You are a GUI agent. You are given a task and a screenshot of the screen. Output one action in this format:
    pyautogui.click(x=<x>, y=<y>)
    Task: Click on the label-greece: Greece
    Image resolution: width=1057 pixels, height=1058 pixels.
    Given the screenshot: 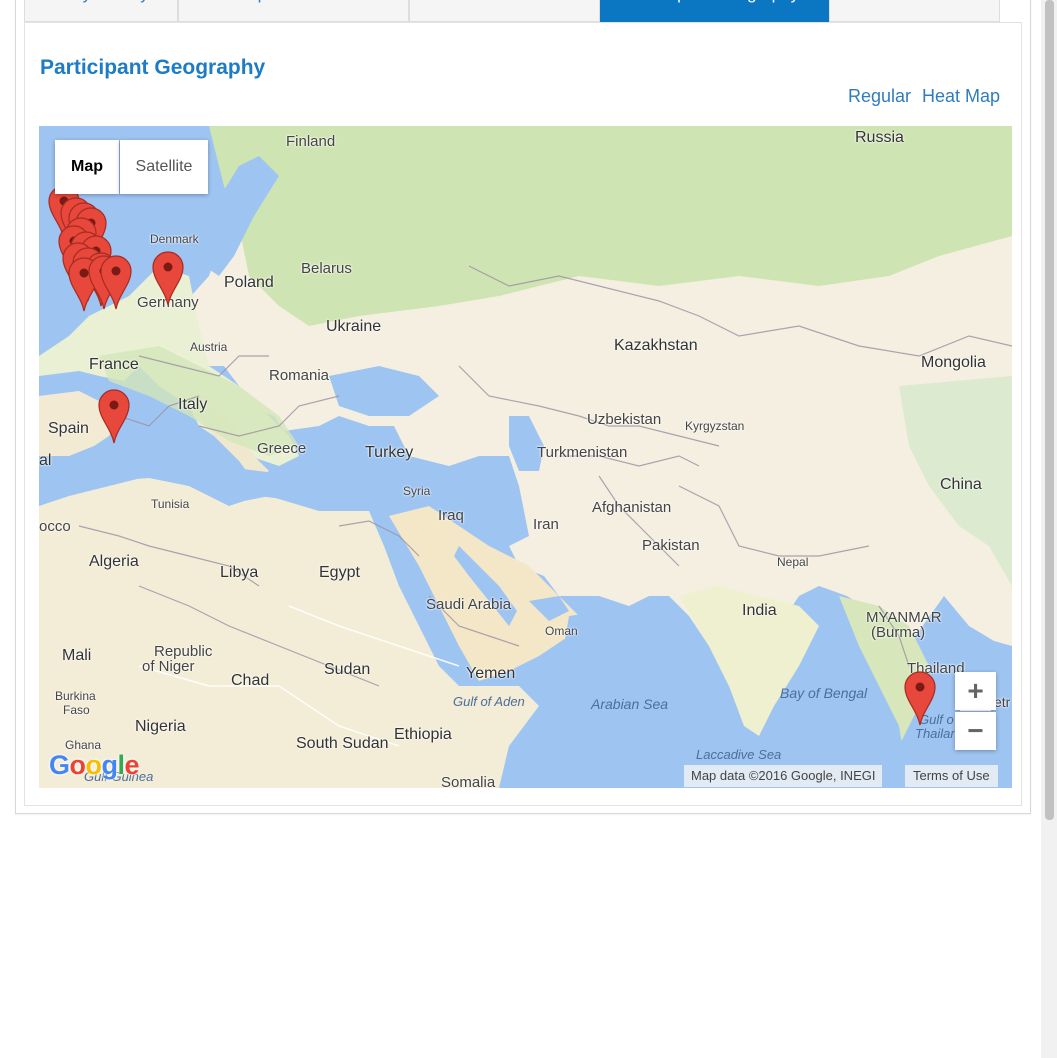 What is the action you would take?
    pyautogui.click(x=282, y=448)
    